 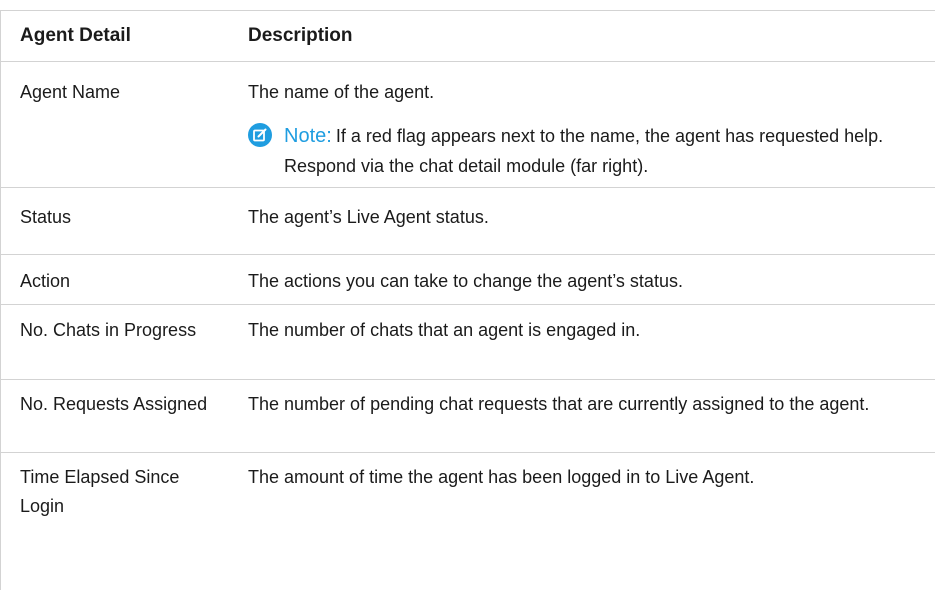 I want to click on row-description-status: The agent’s Live Agent status., so click(x=577, y=221).